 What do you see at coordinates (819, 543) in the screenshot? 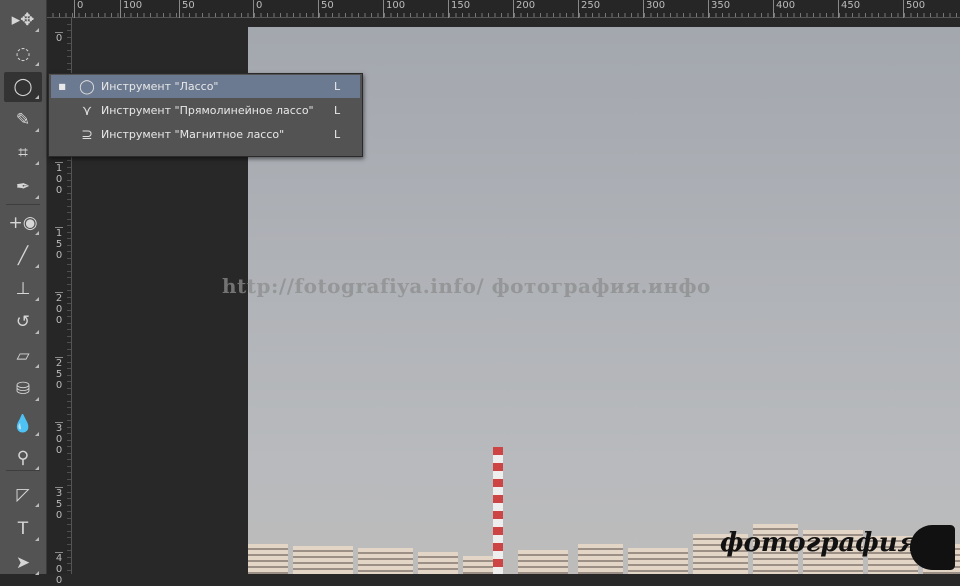
I see `logo: фотография` at bounding box center [819, 543].